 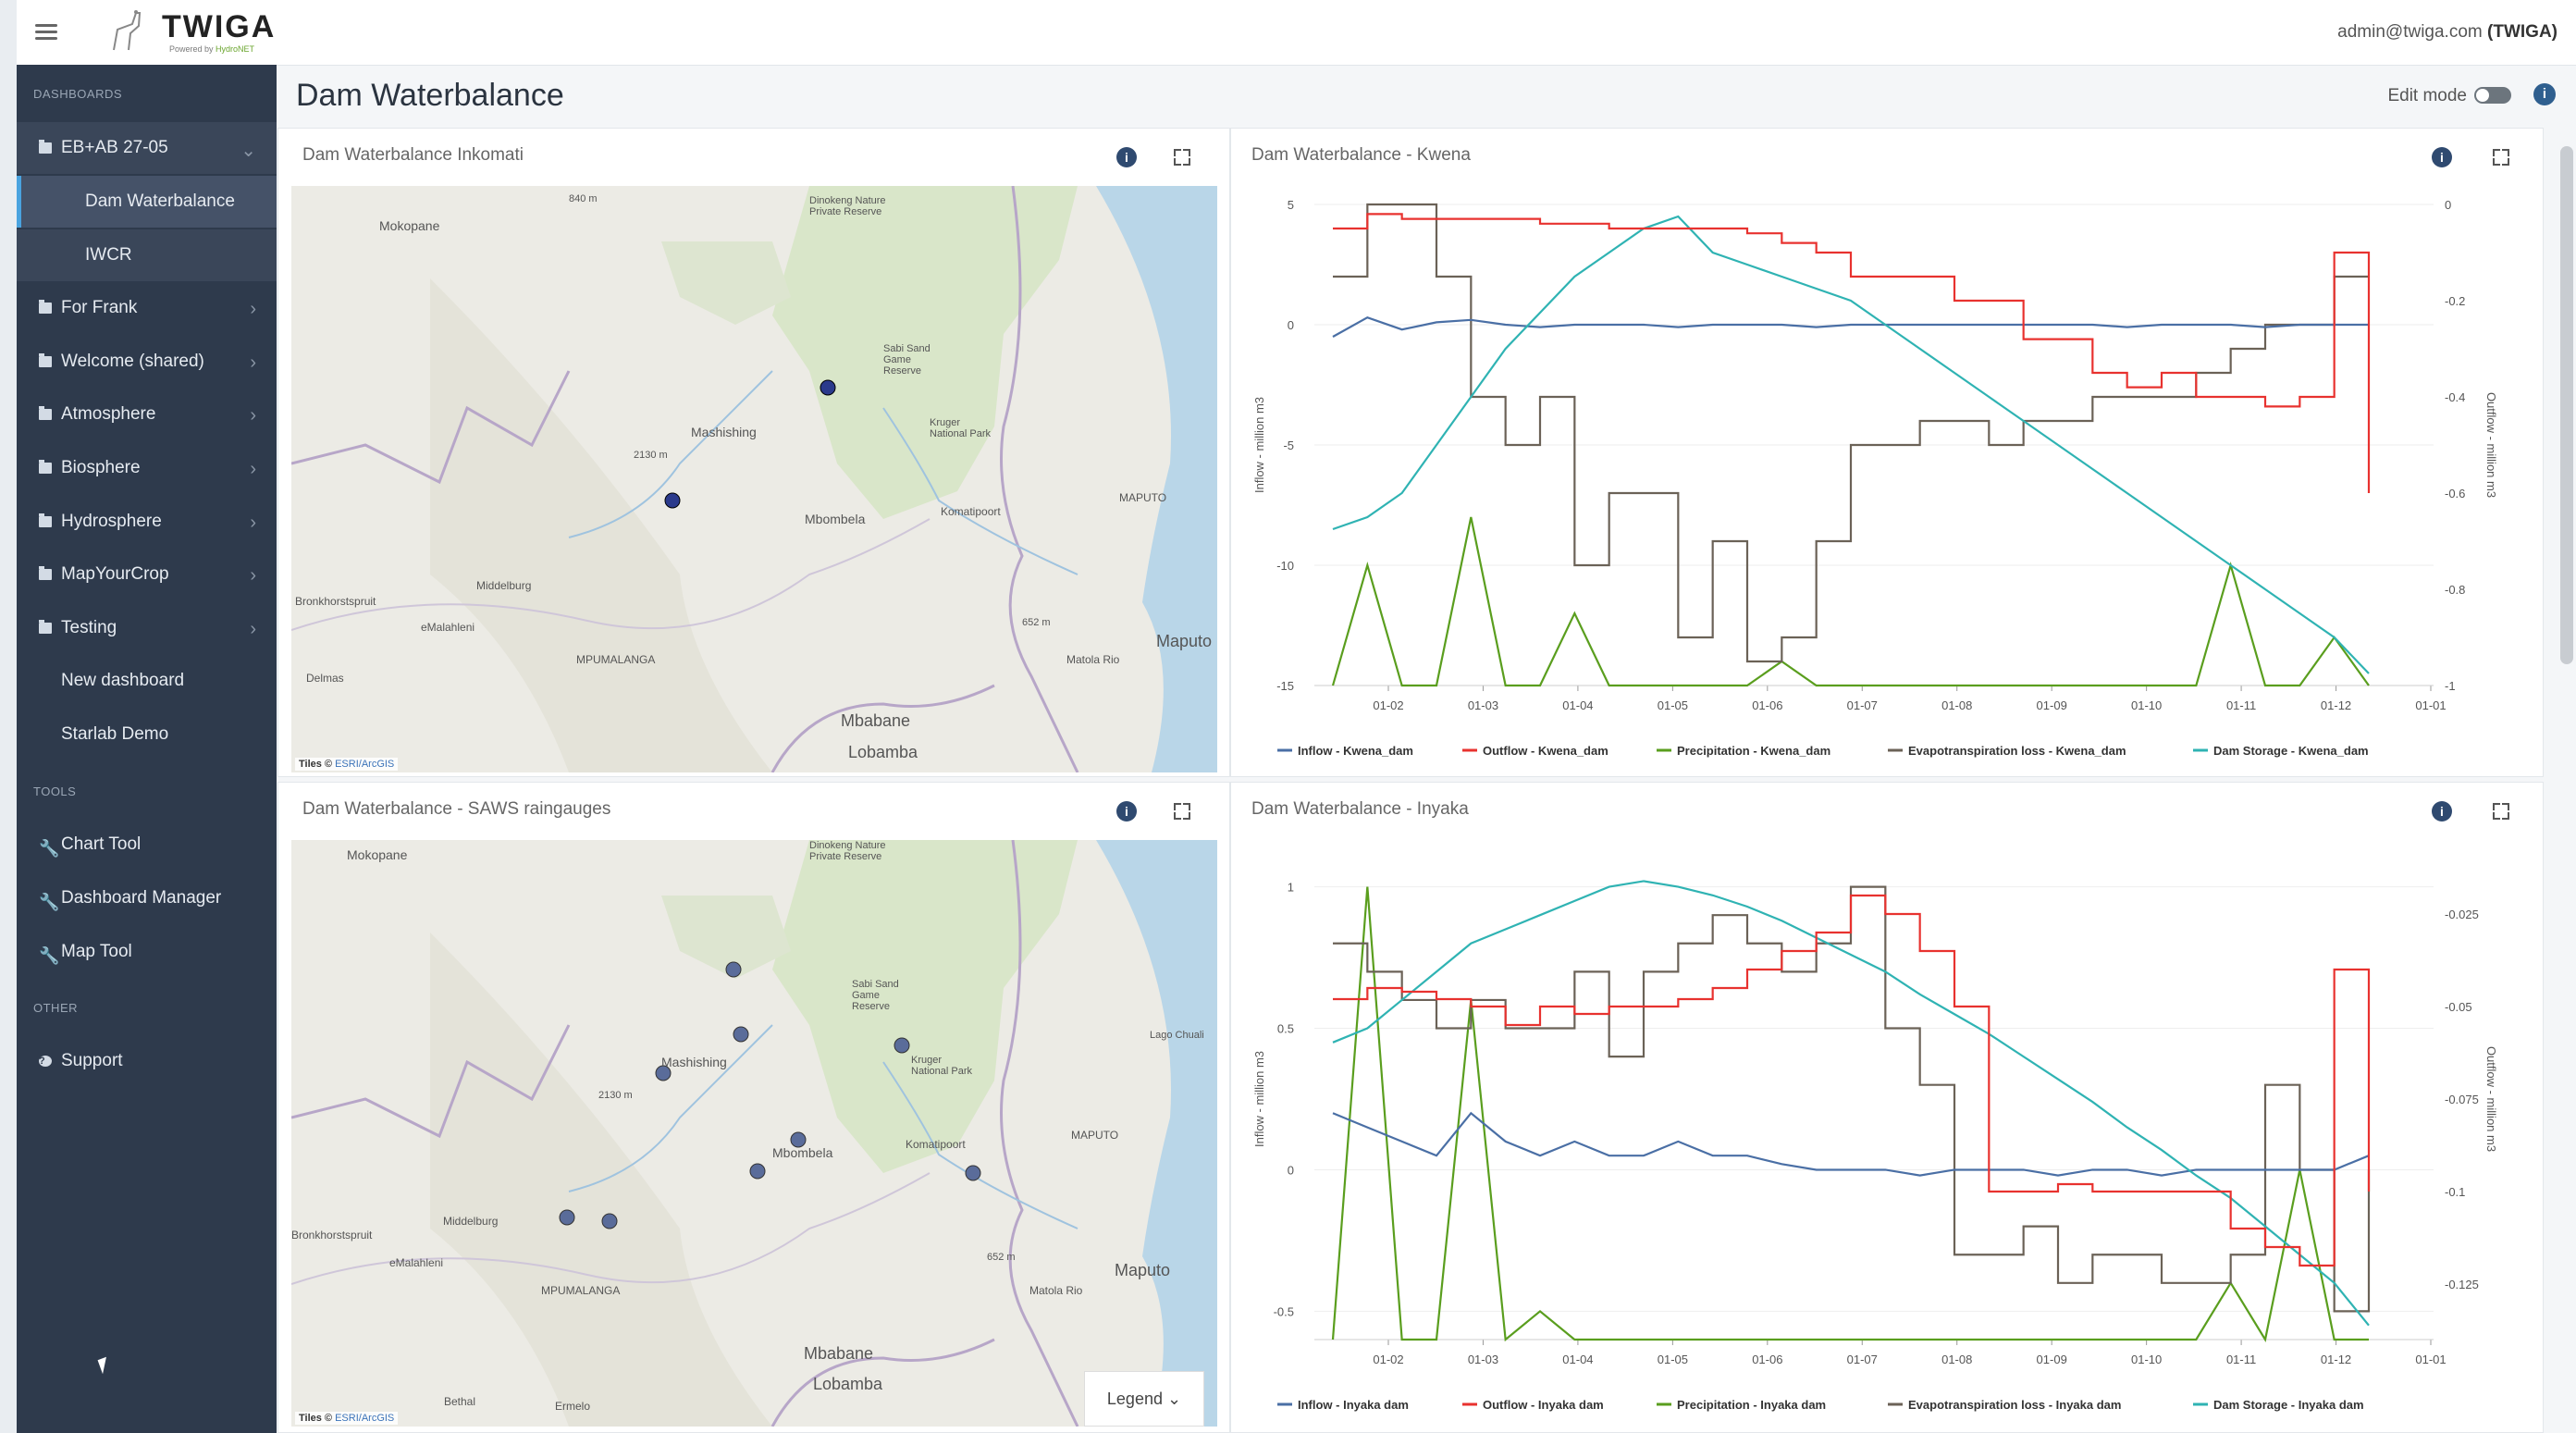 I want to click on sidebar-item-mapyourcrop: MapYourCrop ›, so click(x=147, y=574).